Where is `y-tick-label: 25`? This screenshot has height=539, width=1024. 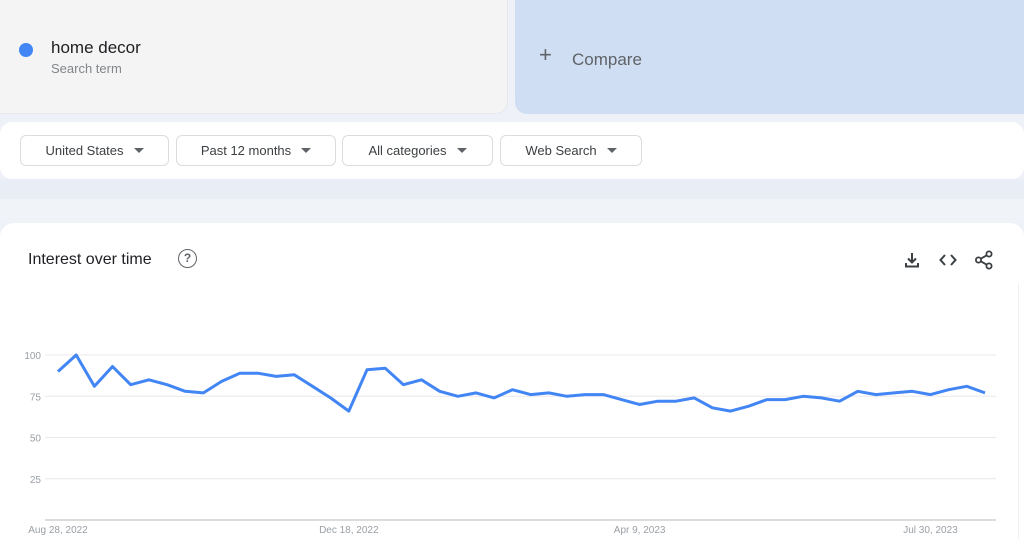
y-tick-label: 25 is located at coordinates (36, 480).